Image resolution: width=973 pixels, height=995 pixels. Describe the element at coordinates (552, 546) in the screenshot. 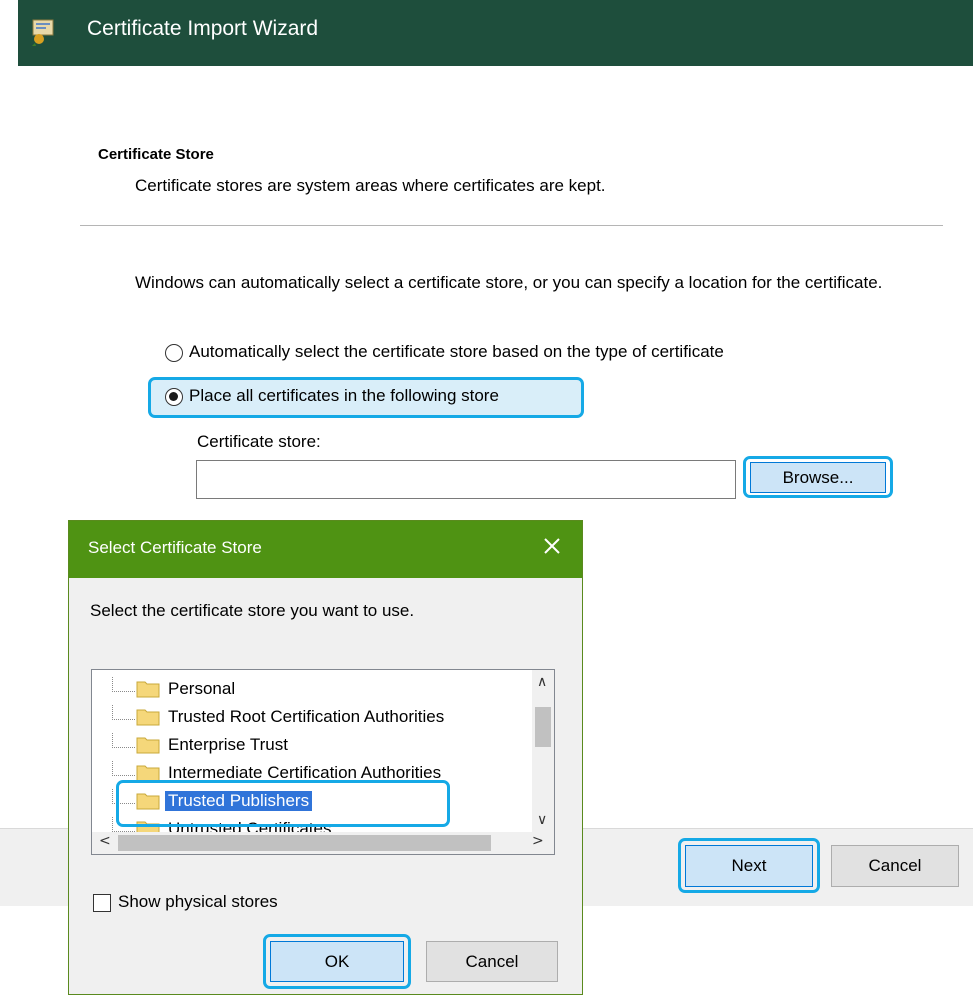

I see `close-icon` at that location.